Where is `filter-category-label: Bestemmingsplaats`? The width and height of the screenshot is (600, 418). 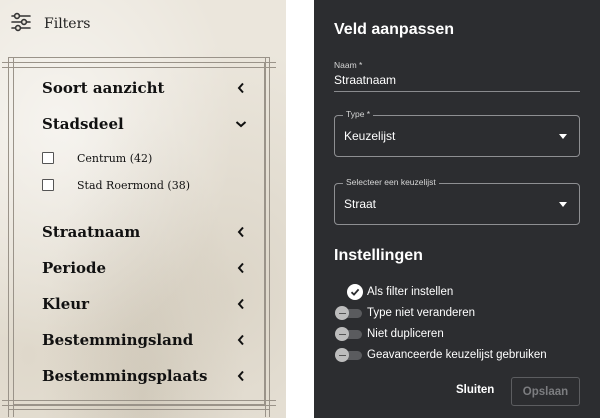 filter-category-label: Bestemmingsplaats is located at coordinates (125, 376).